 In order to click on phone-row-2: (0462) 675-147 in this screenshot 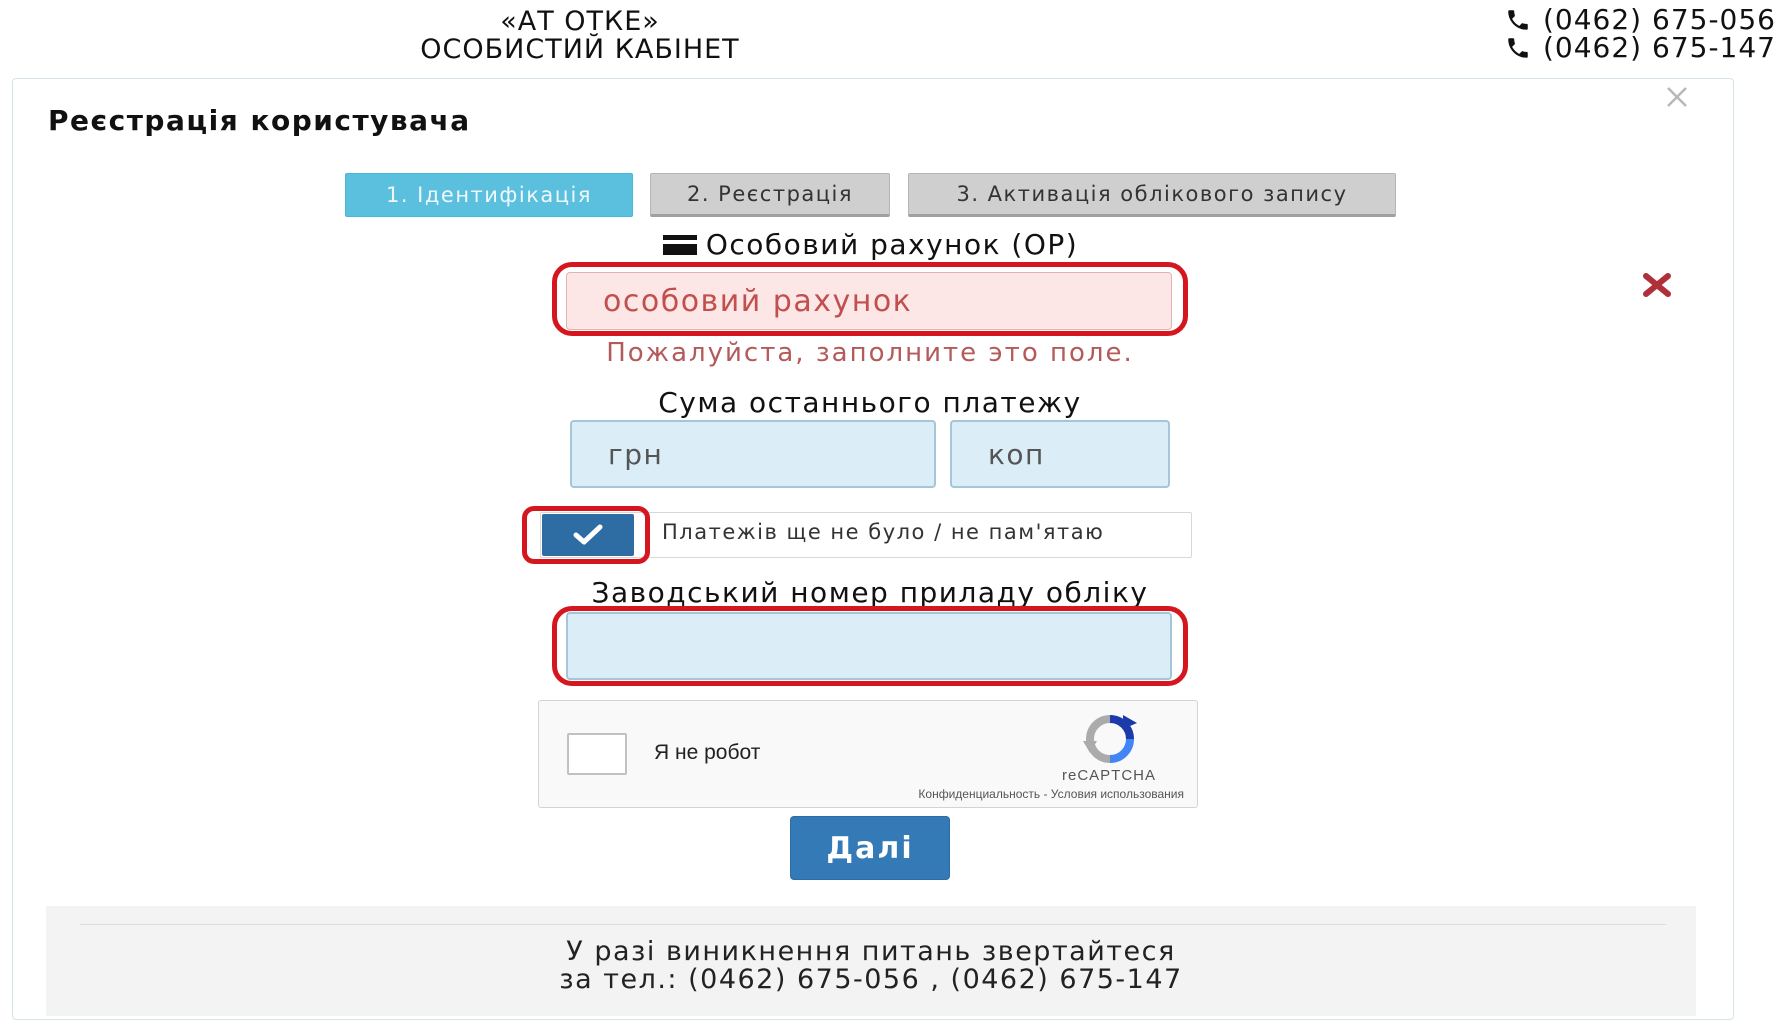, I will do `click(1639, 48)`.